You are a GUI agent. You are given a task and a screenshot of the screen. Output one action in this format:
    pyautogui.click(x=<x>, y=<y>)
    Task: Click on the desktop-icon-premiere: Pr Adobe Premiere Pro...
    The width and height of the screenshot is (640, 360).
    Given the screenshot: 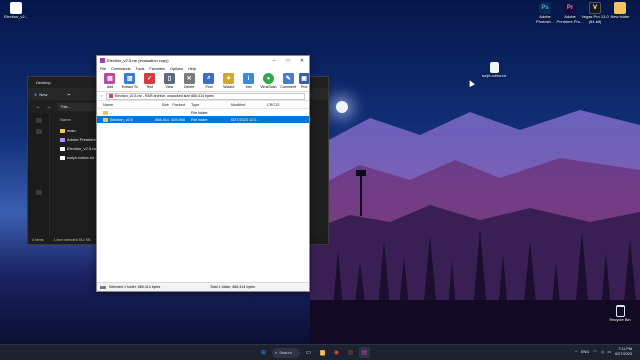 What is the action you would take?
    pyautogui.click(x=570, y=13)
    